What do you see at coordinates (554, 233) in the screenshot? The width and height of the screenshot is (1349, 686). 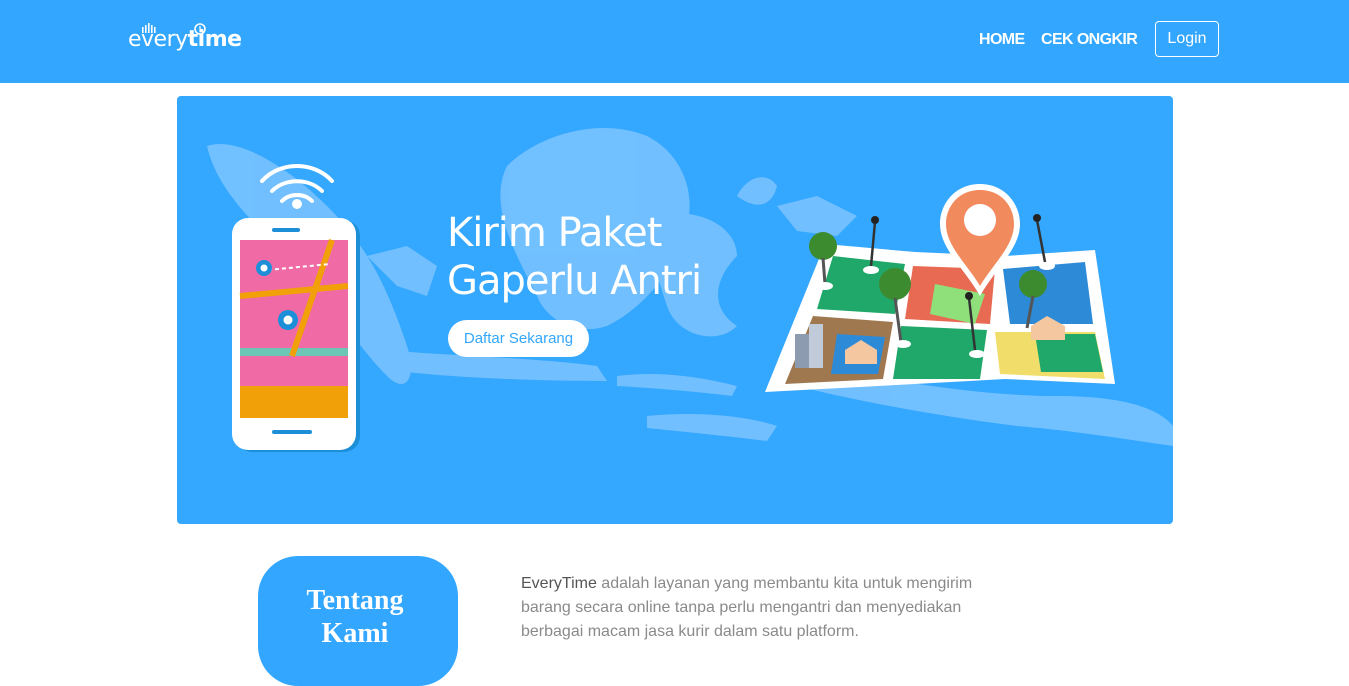 I see `hero-title-line1: Kirim Paket` at bounding box center [554, 233].